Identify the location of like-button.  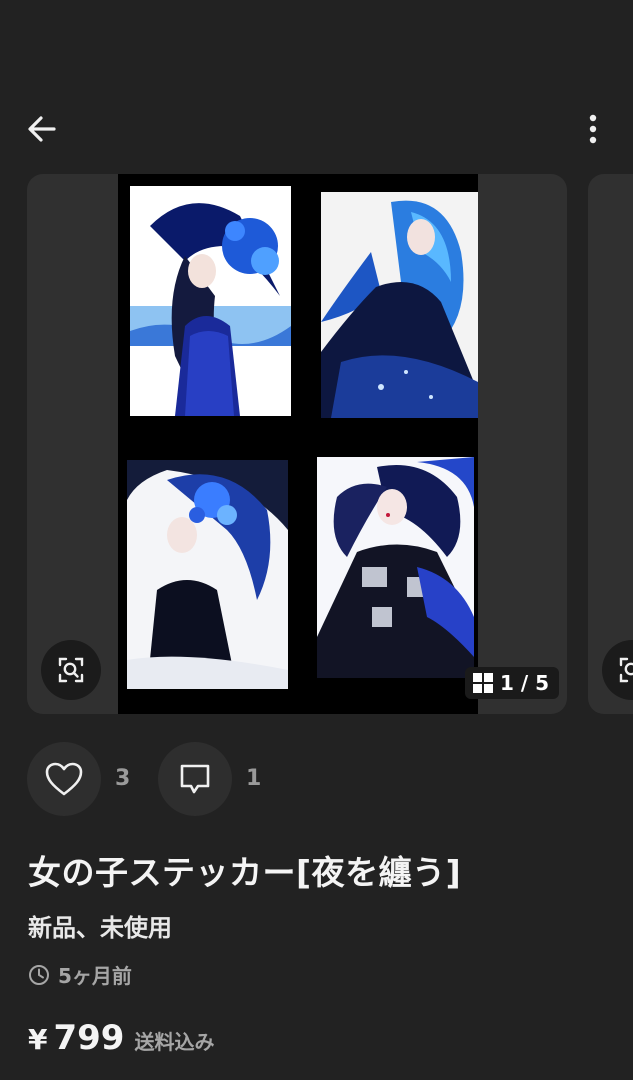
(64, 779).